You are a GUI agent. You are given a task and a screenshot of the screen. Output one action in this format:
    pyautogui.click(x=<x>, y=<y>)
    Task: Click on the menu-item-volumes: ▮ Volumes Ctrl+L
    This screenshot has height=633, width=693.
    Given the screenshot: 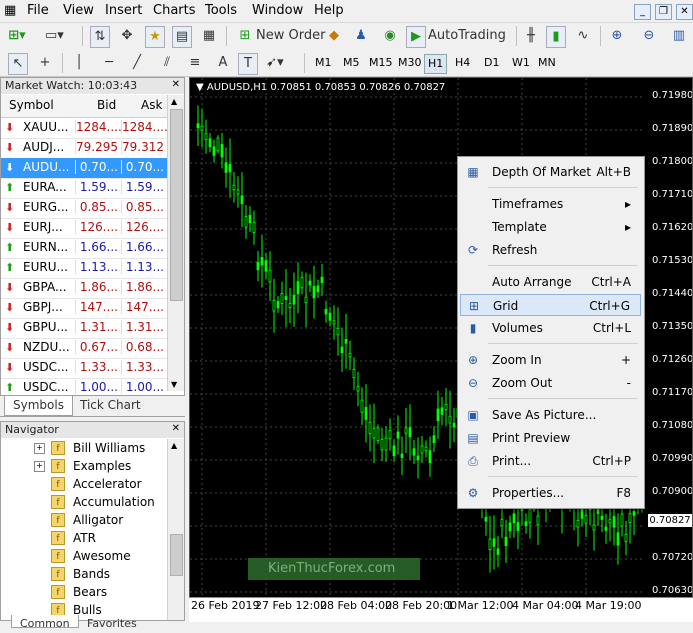 What is the action you would take?
    pyautogui.click(x=550, y=328)
    